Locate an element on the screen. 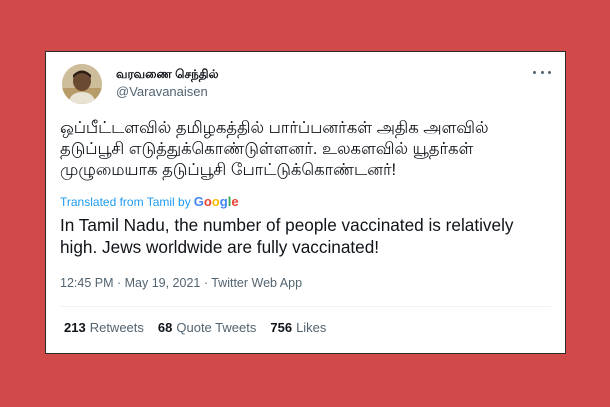 This screenshot has width=610, height=407. google-letter: e is located at coordinates (235, 201).